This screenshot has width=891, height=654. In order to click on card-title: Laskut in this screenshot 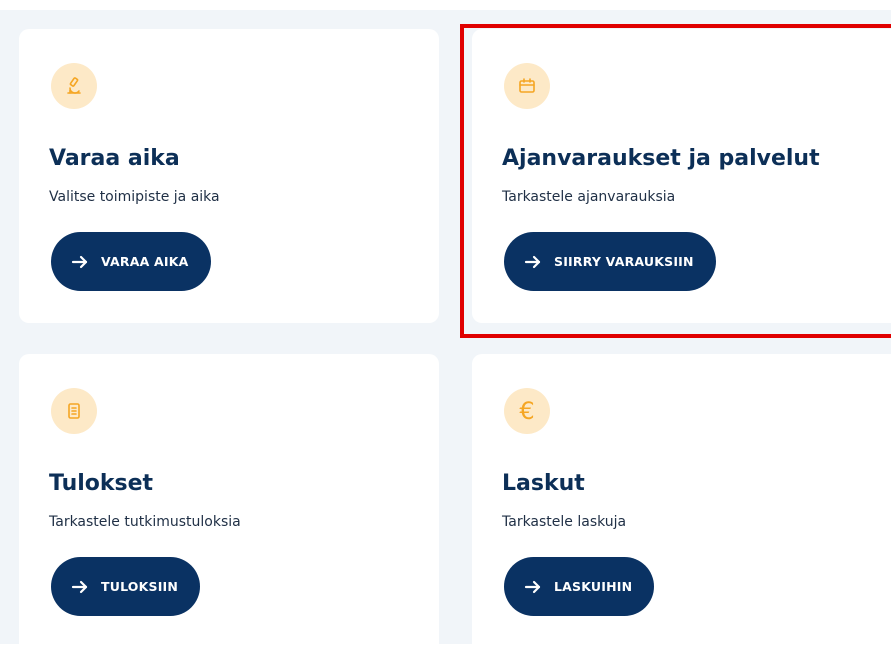, I will do `click(543, 483)`.